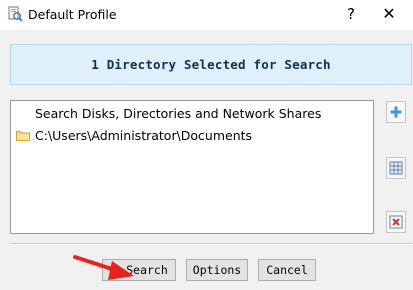  What do you see at coordinates (211, 244) in the screenshot?
I see `separator-highlight` at bounding box center [211, 244].